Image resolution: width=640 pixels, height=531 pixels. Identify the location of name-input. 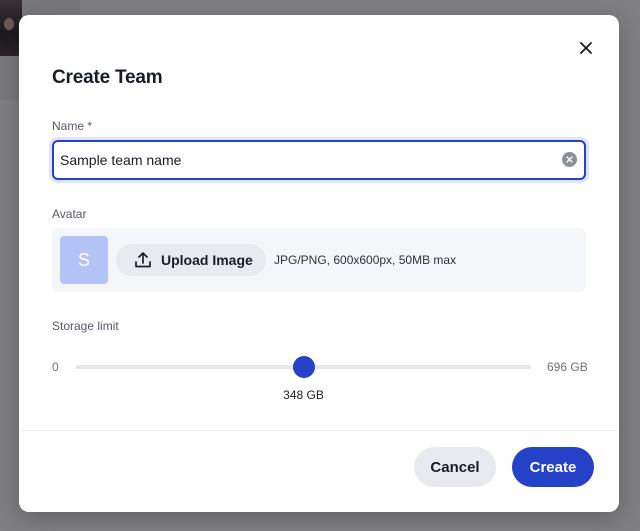
(305, 160).